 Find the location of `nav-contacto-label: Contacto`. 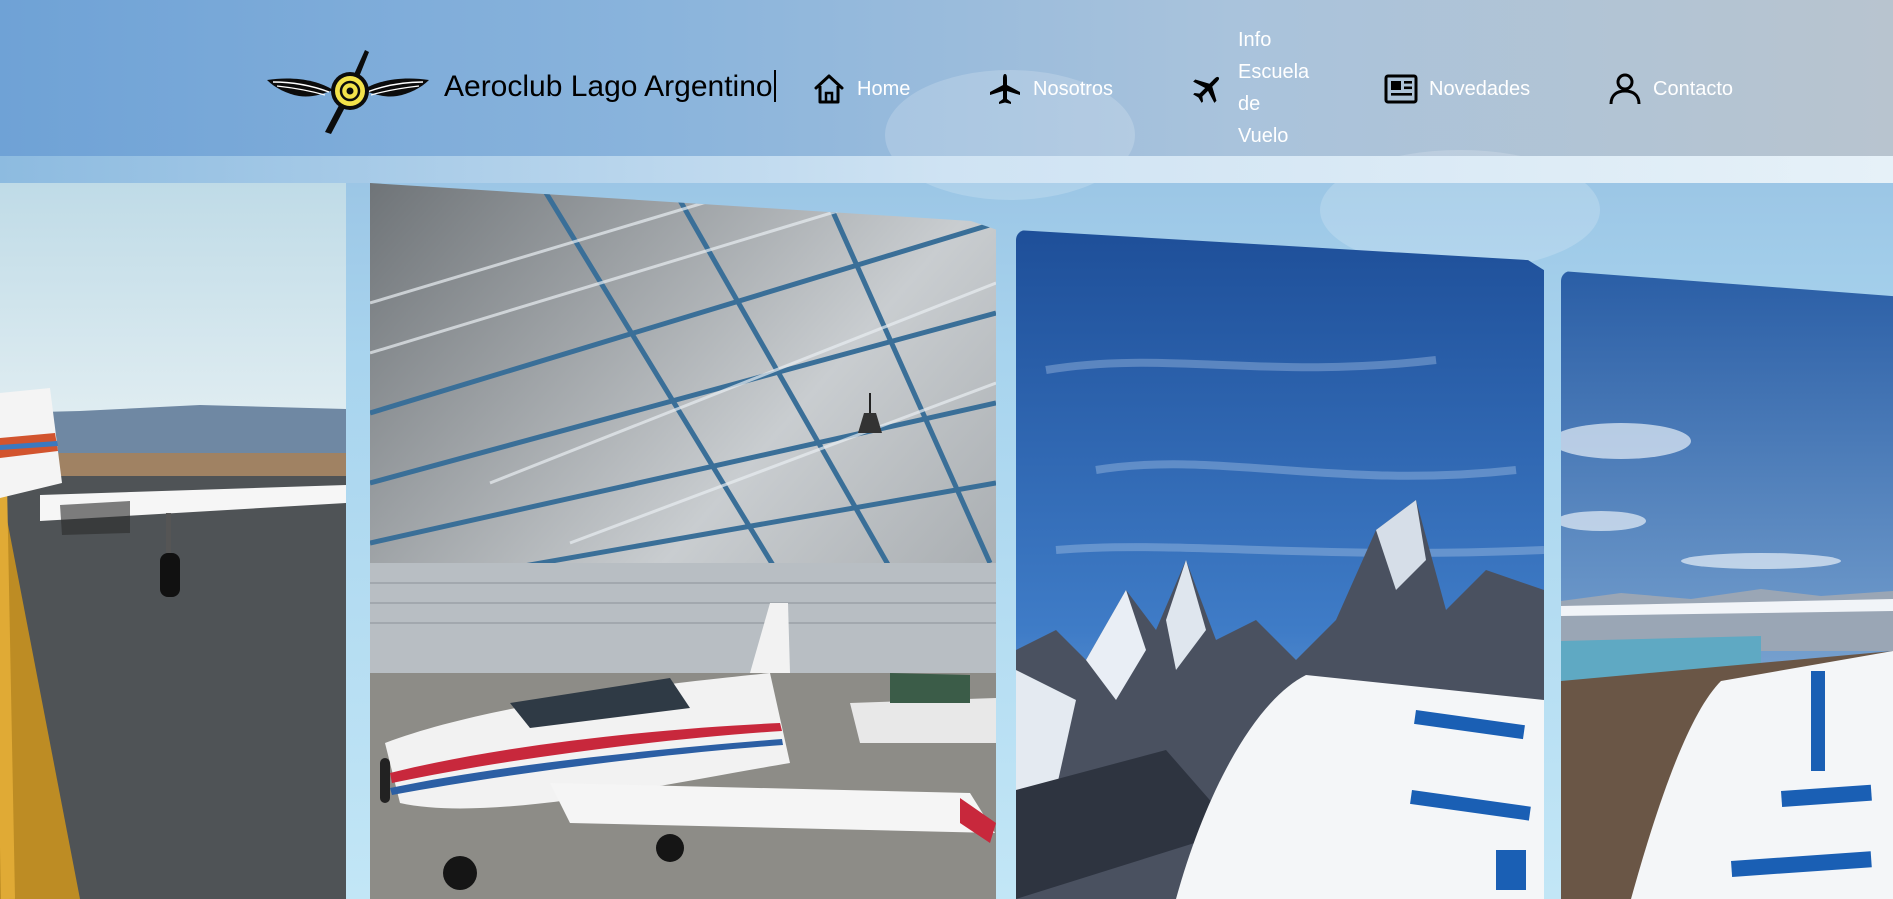

nav-contacto-label: Contacto is located at coordinates (1693, 88).